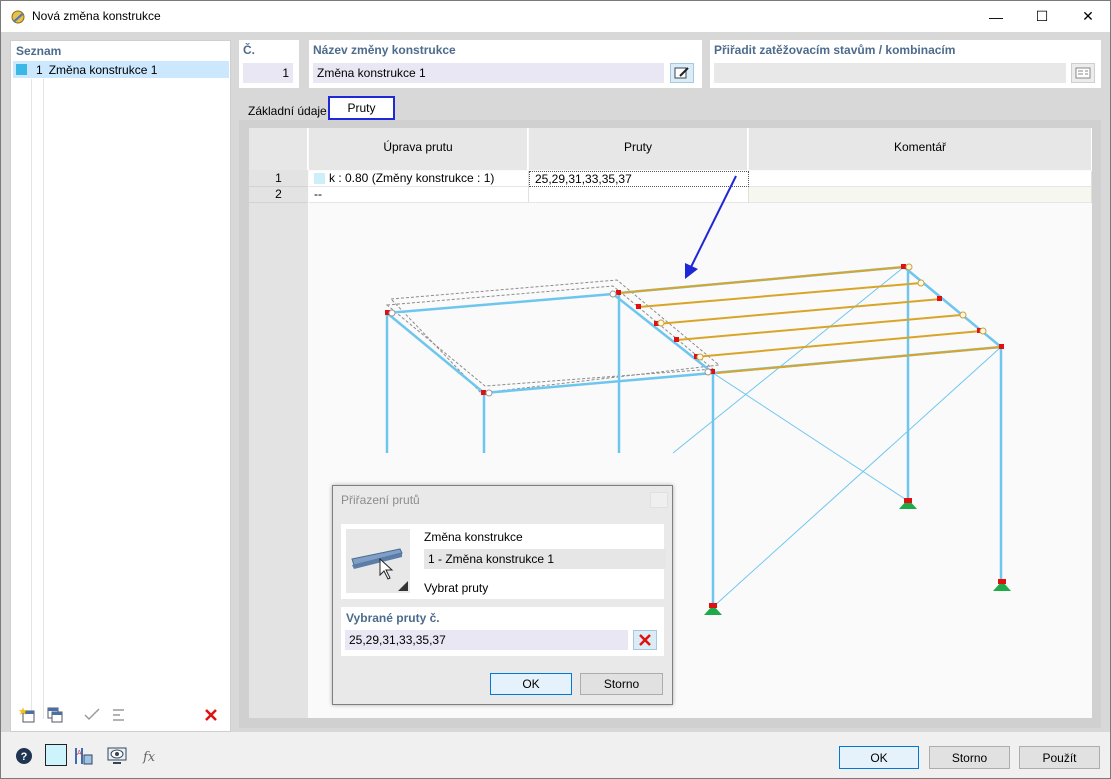 The width and height of the screenshot is (1111, 779). I want to click on pointer-arrow, so click(711, 227).